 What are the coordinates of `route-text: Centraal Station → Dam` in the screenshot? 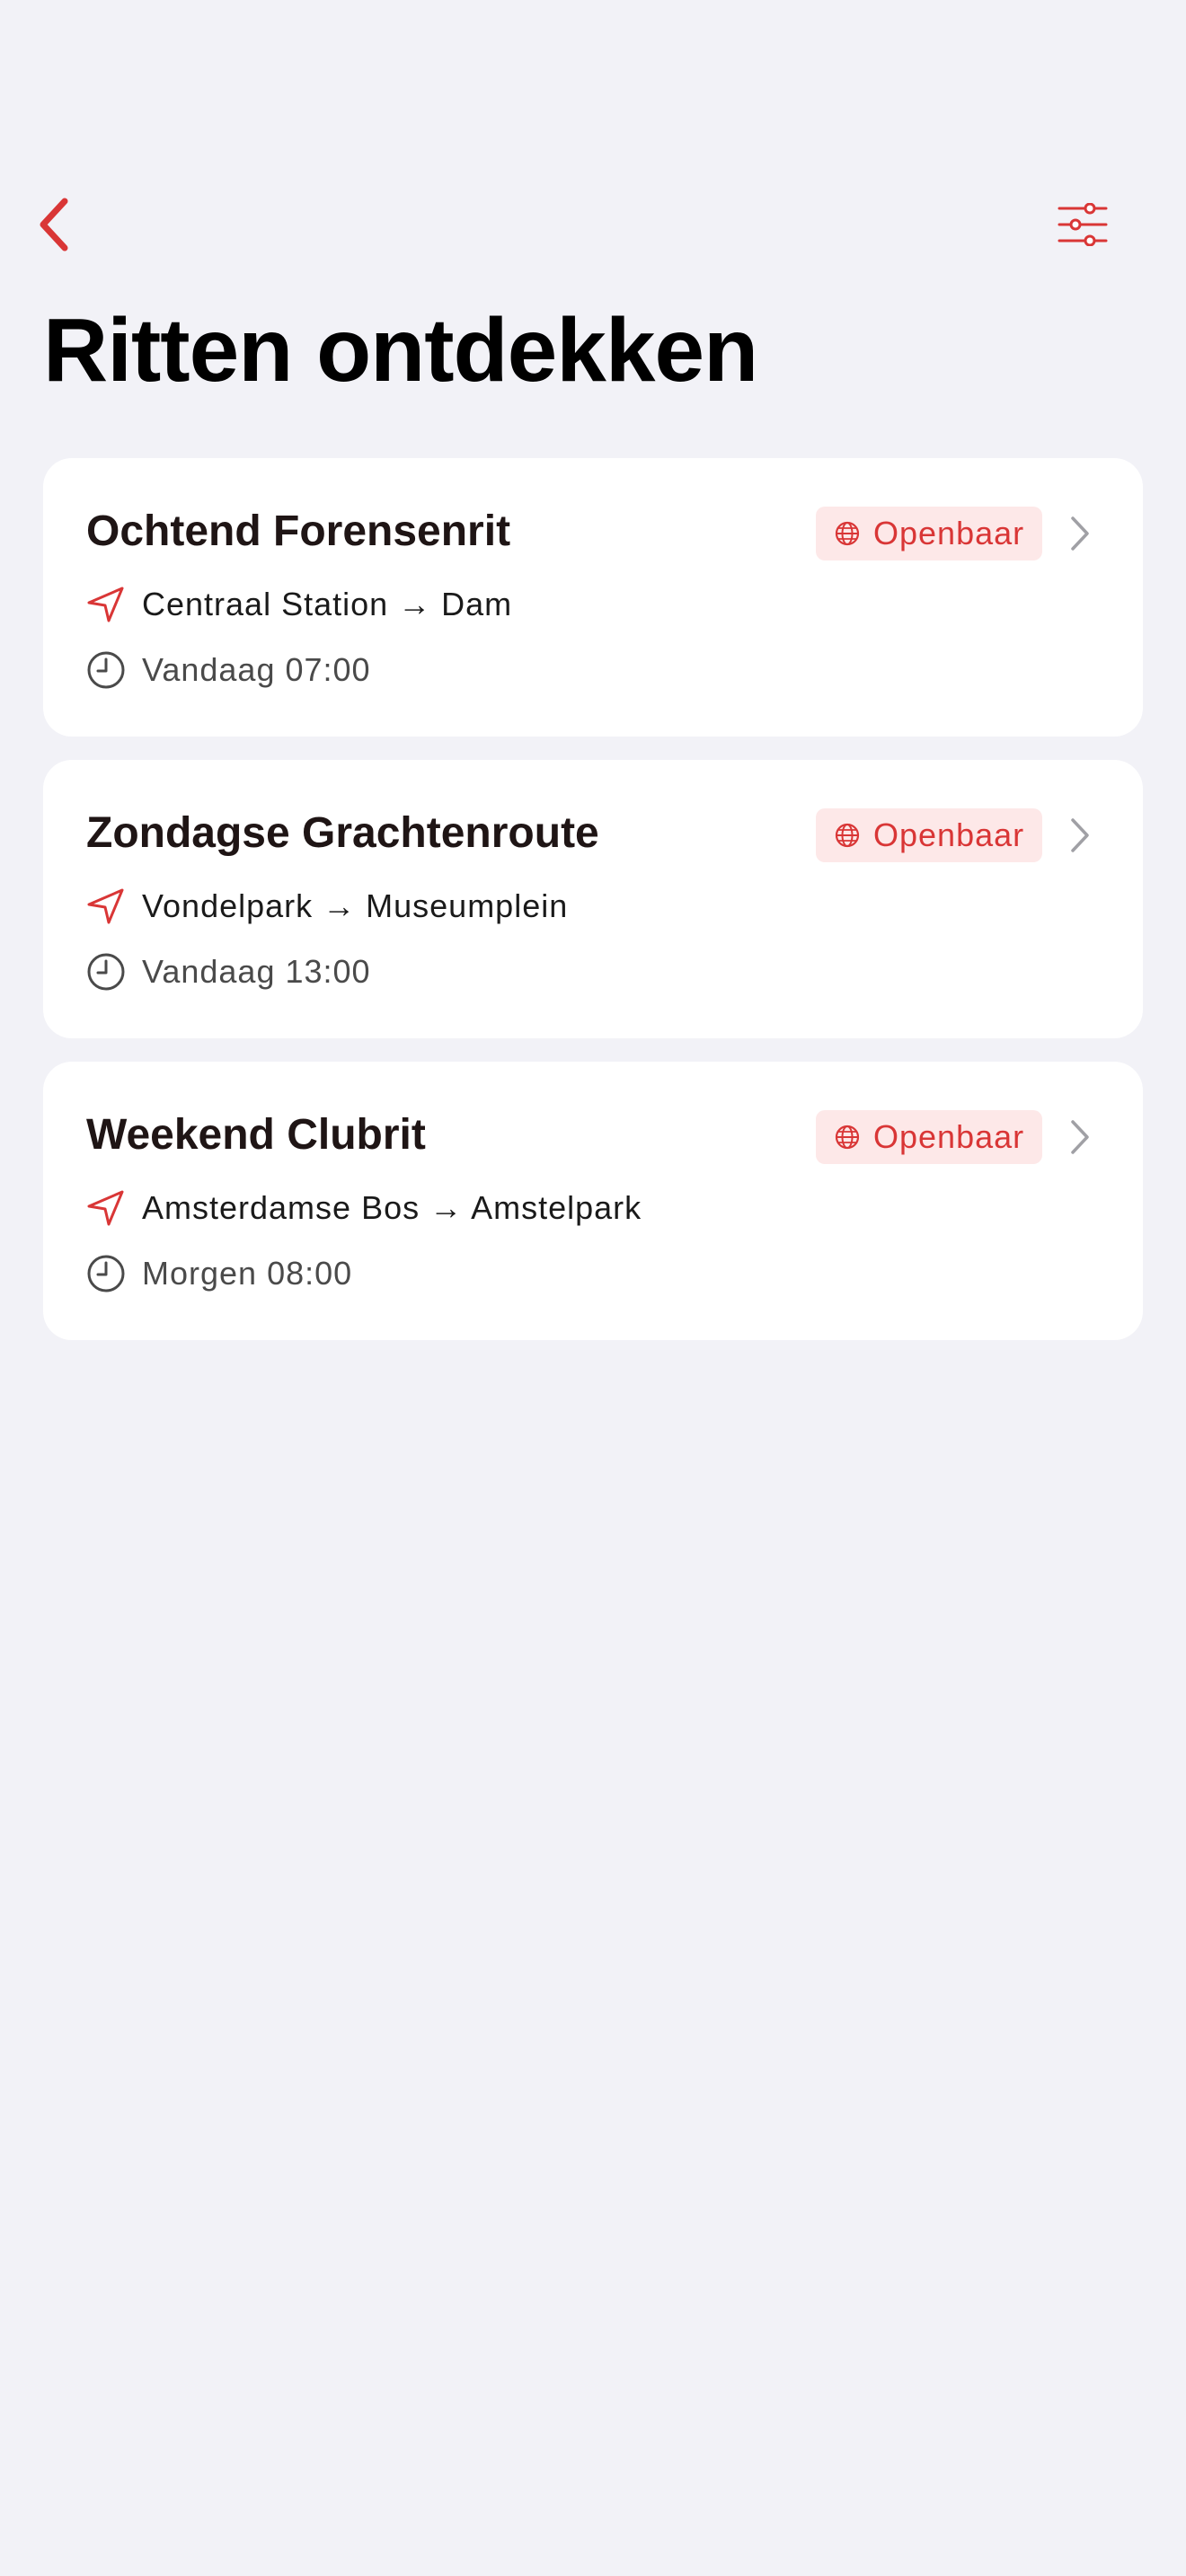 It's located at (327, 604).